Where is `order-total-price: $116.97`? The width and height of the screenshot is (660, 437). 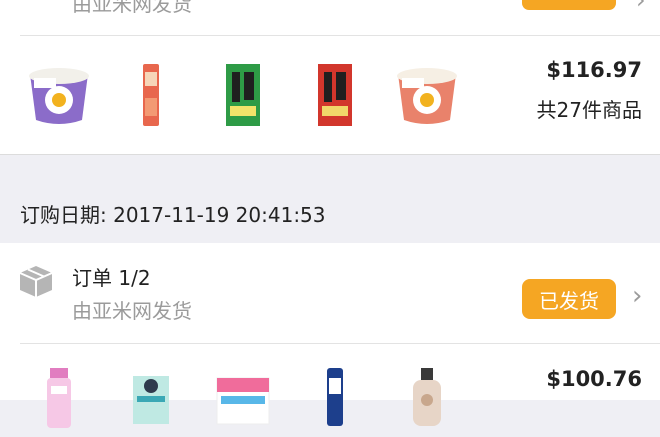 order-total-price: $116.97 is located at coordinates (594, 70).